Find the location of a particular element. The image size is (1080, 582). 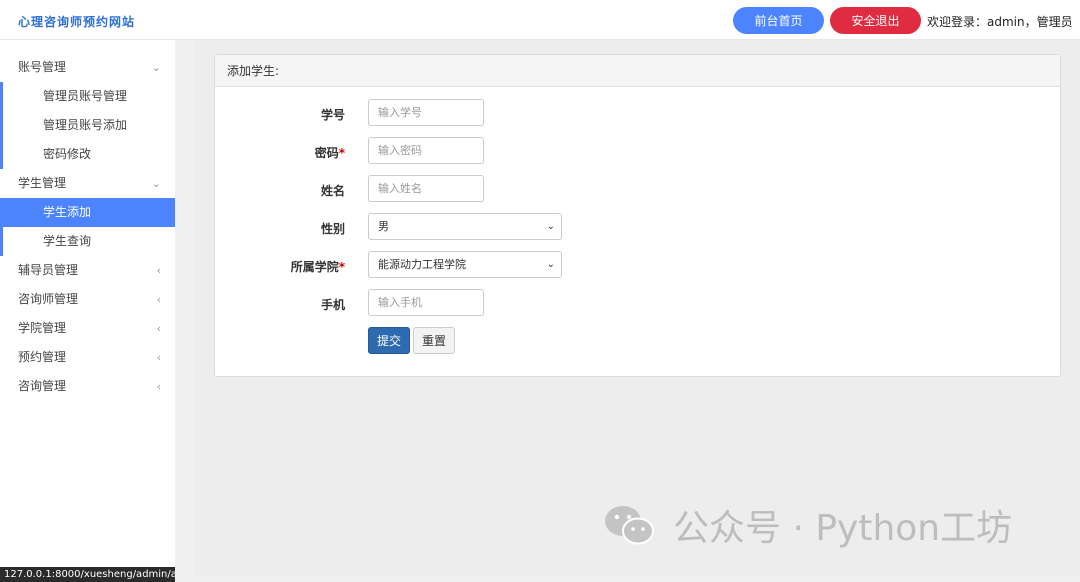

form-row-password: 密码* is located at coordinates (638, 151).